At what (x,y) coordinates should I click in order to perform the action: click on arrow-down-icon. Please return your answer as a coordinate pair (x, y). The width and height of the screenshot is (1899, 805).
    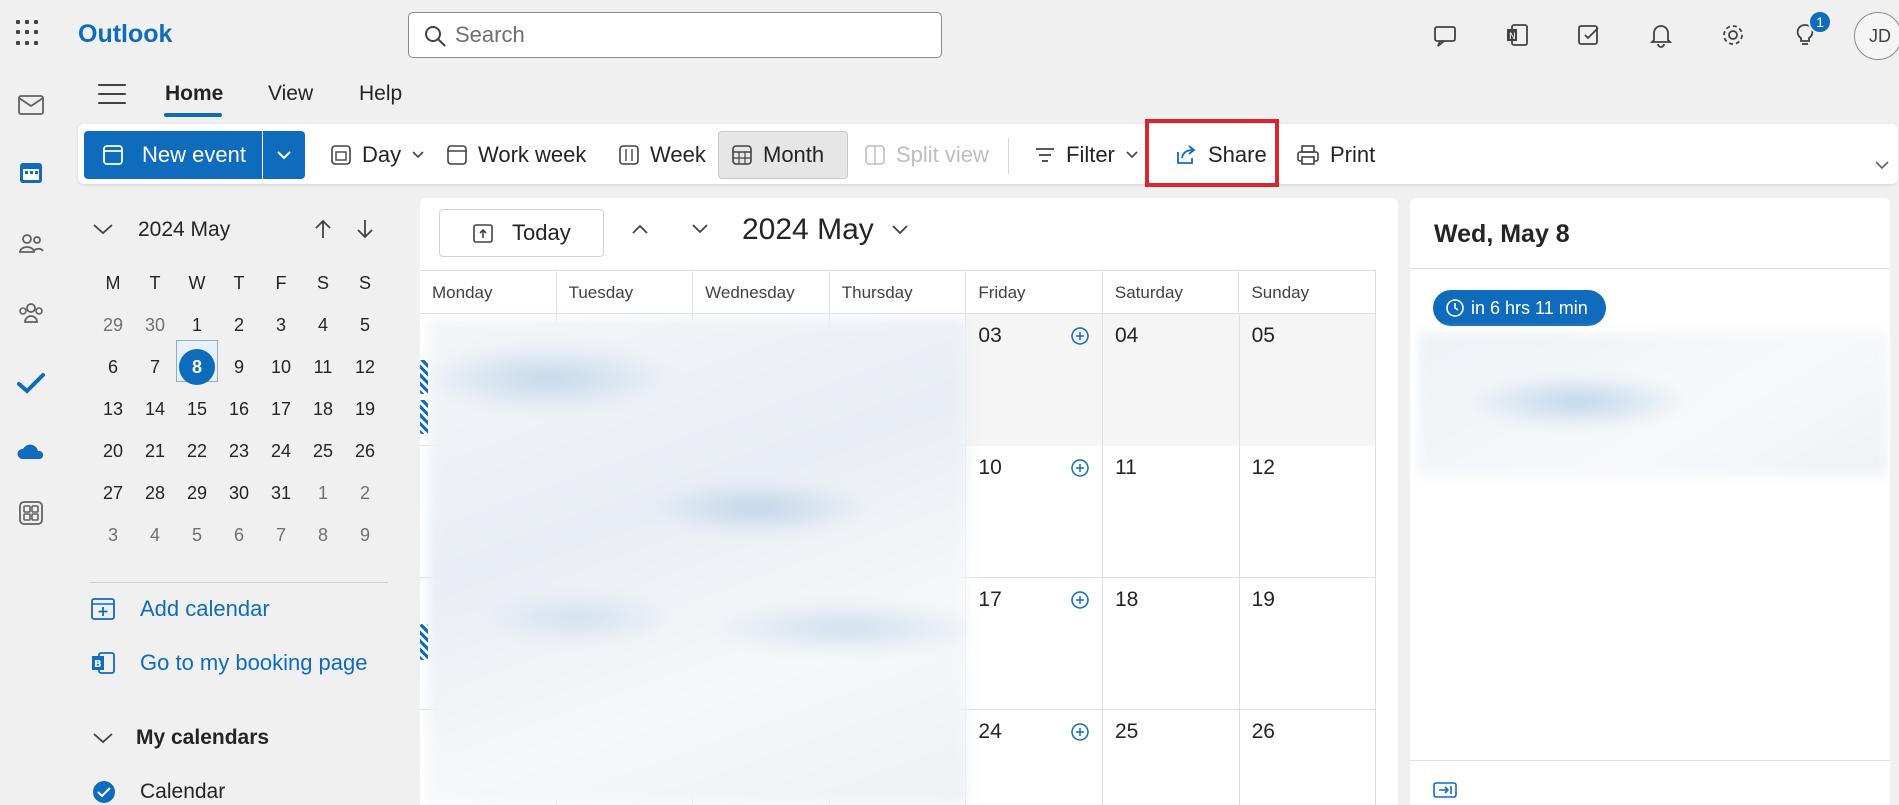
    Looking at the image, I should click on (365, 229).